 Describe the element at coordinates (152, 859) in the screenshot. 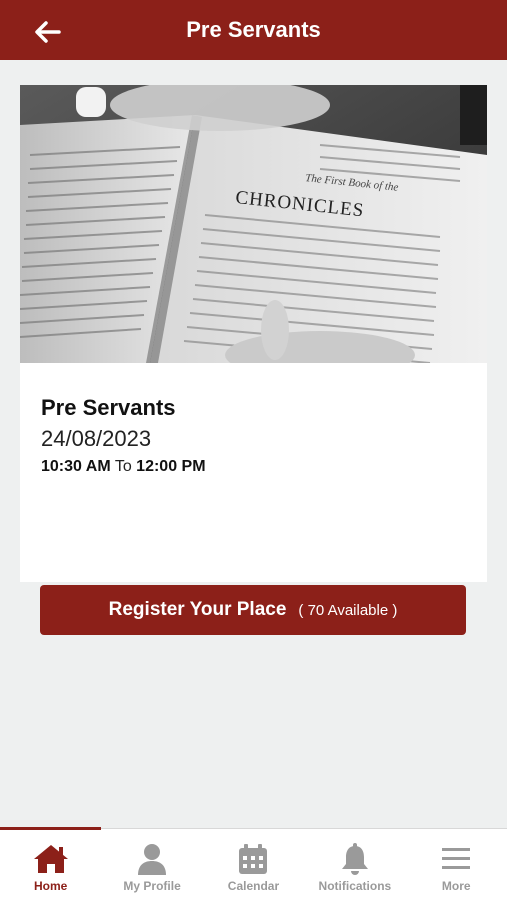

I see `user-icon` at that location.